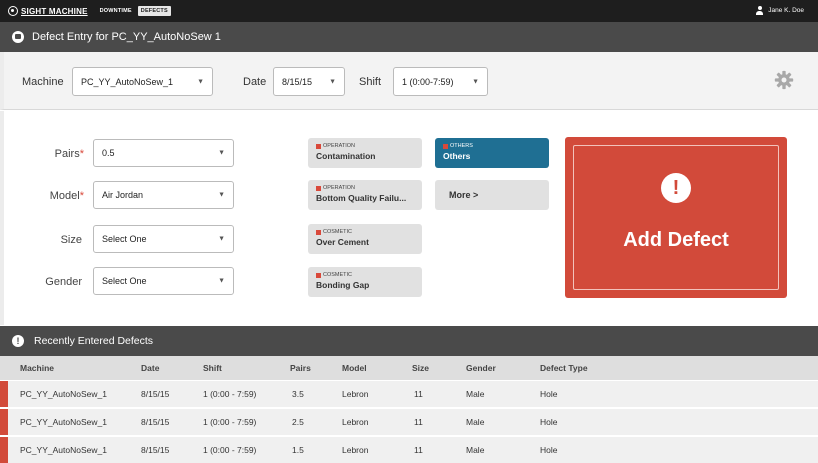  I want to click on add-defect-button: ! Add Defect, so click(676, 217).